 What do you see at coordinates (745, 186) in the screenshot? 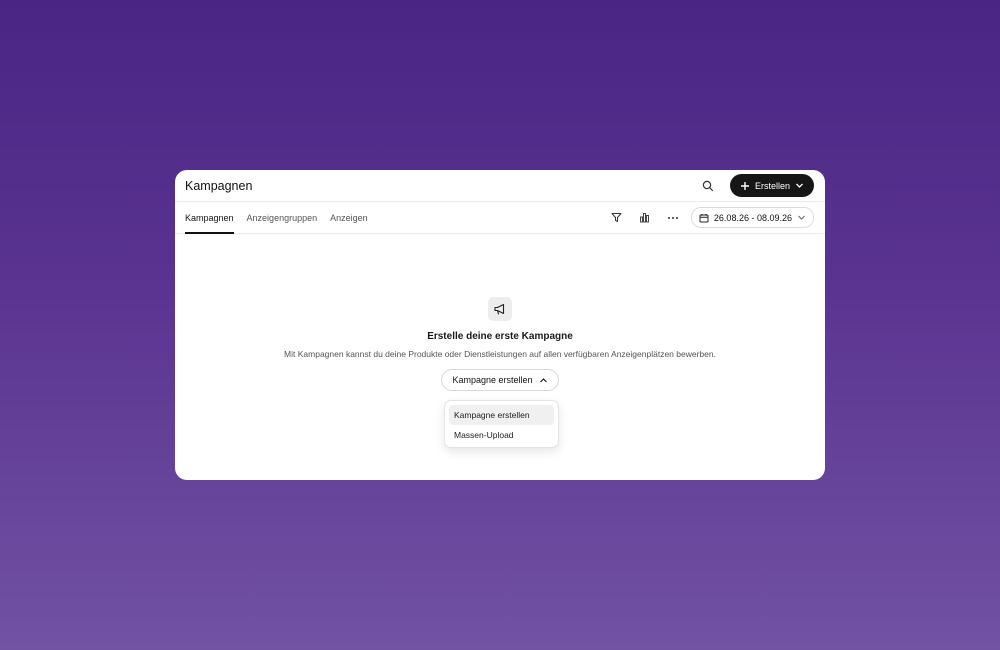
I see `plus-icon` at bounding box center [745, 186].